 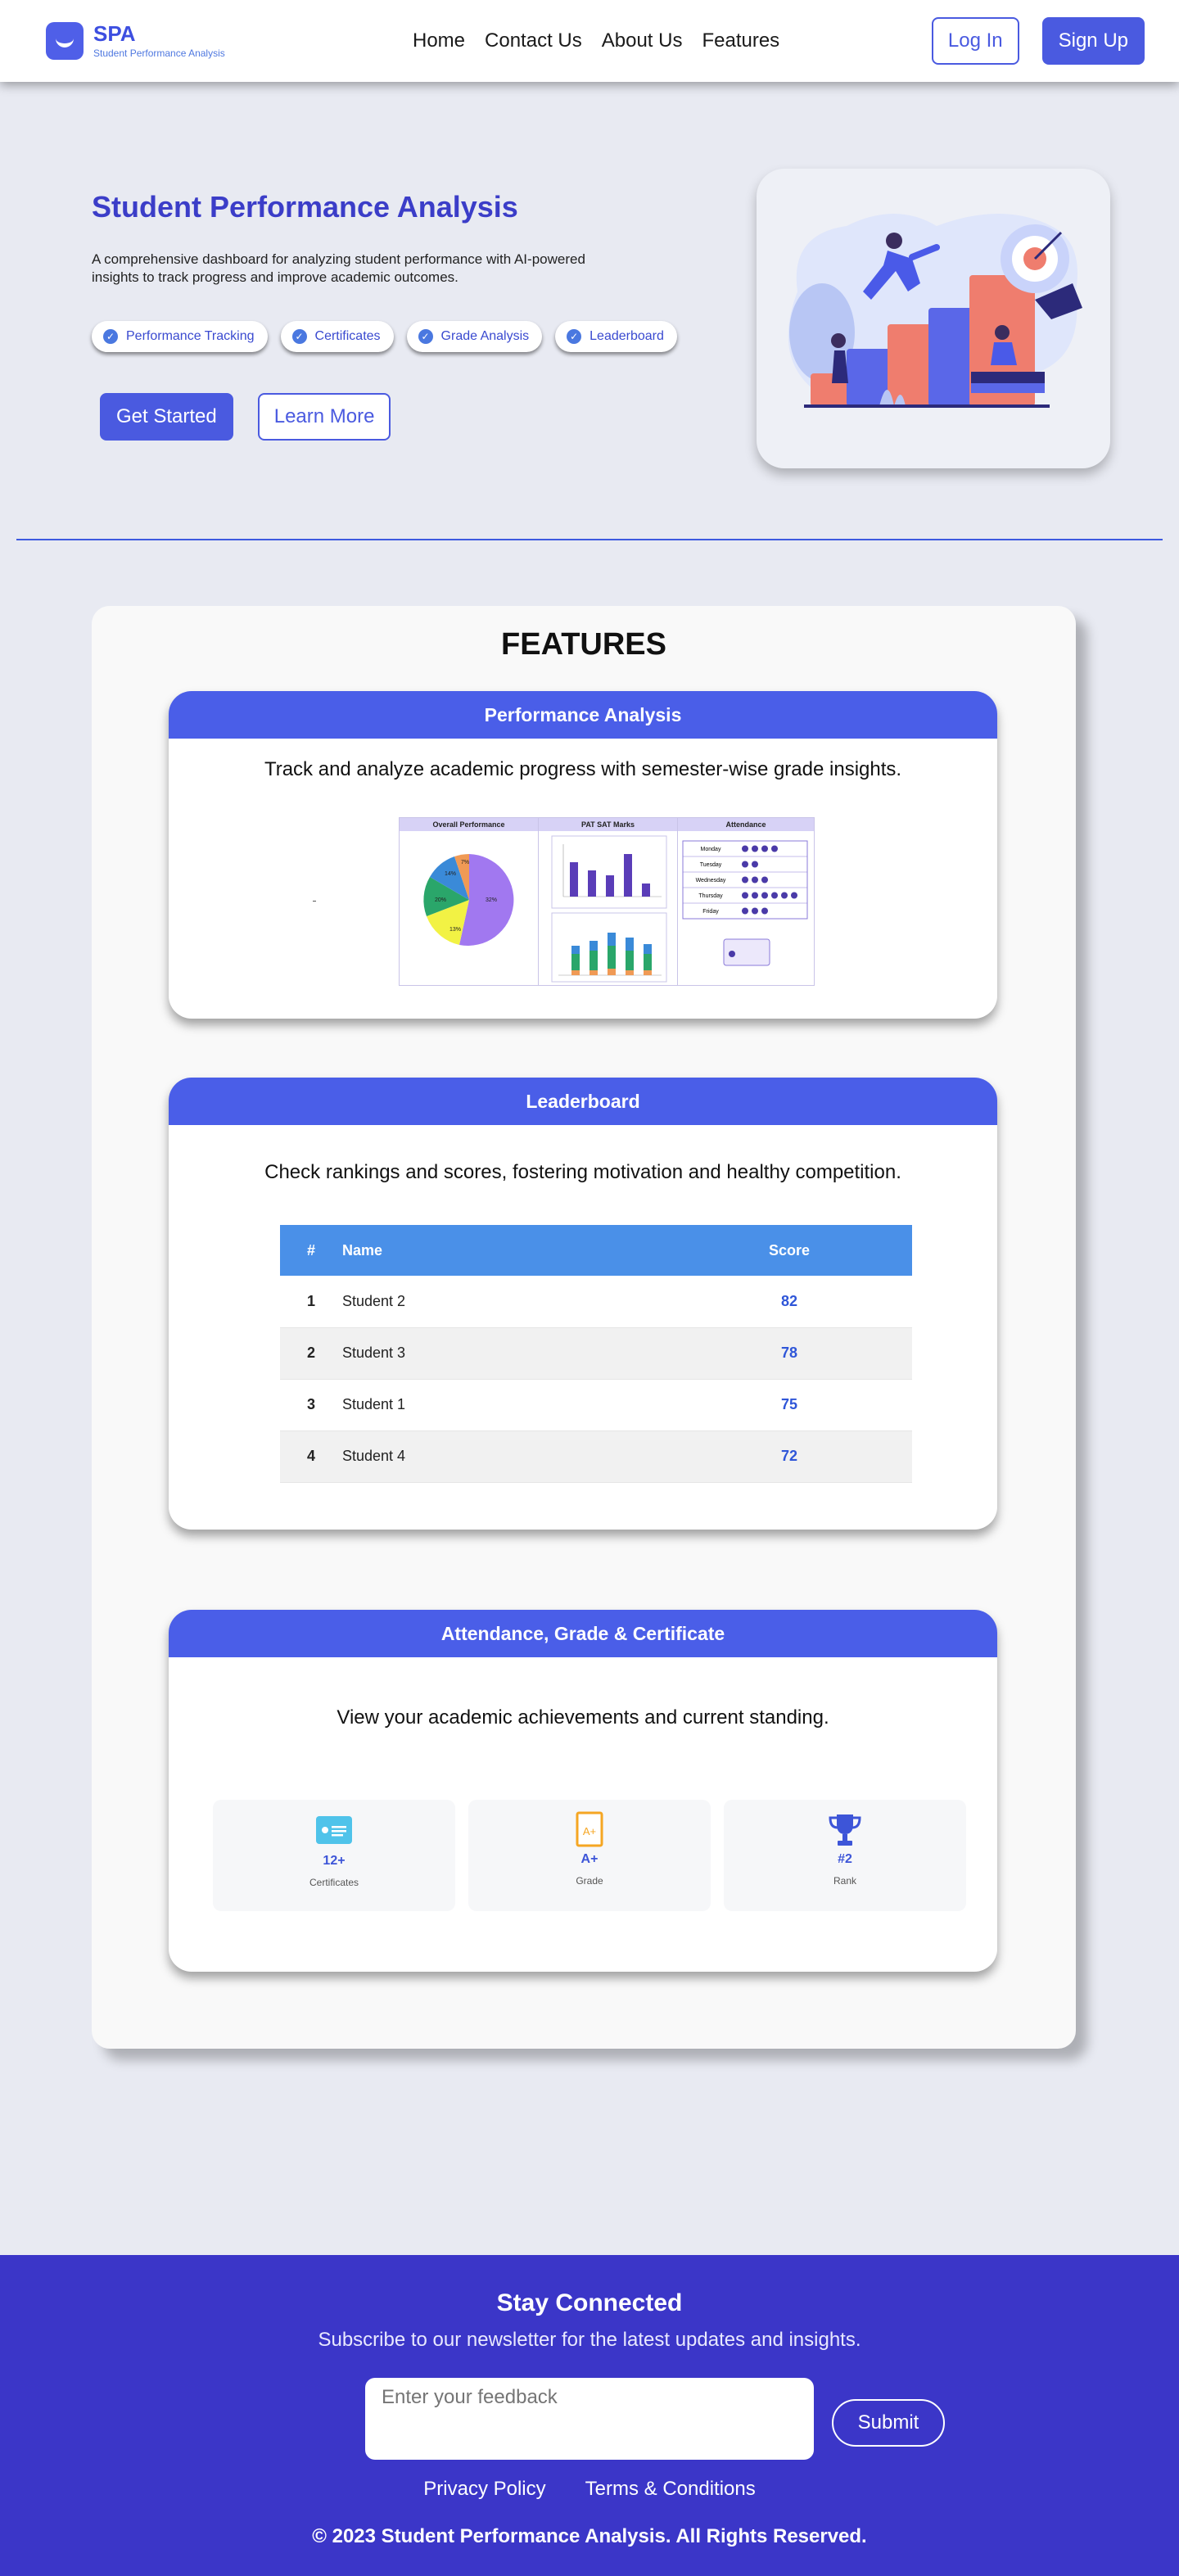 I want to click on legend-dot, so click(x=732, y=954).